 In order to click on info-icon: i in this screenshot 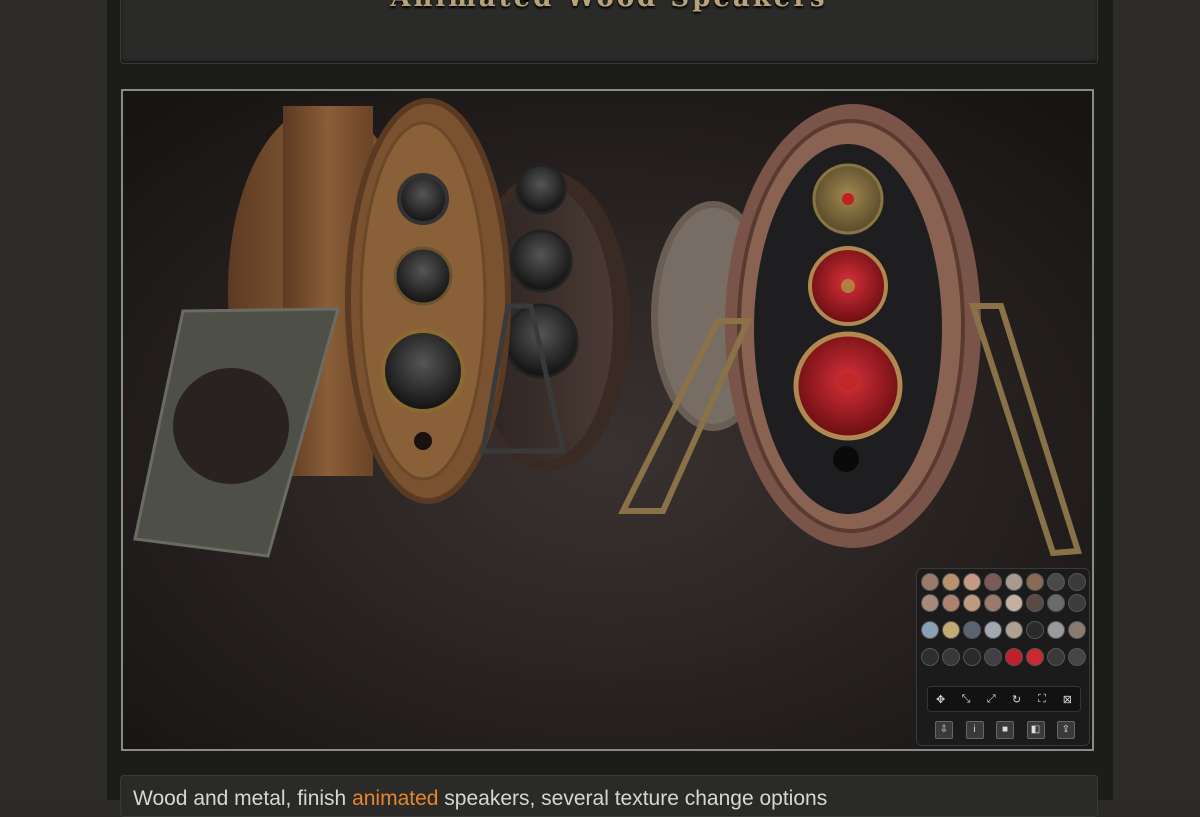, I will do `click(974, 730)`.